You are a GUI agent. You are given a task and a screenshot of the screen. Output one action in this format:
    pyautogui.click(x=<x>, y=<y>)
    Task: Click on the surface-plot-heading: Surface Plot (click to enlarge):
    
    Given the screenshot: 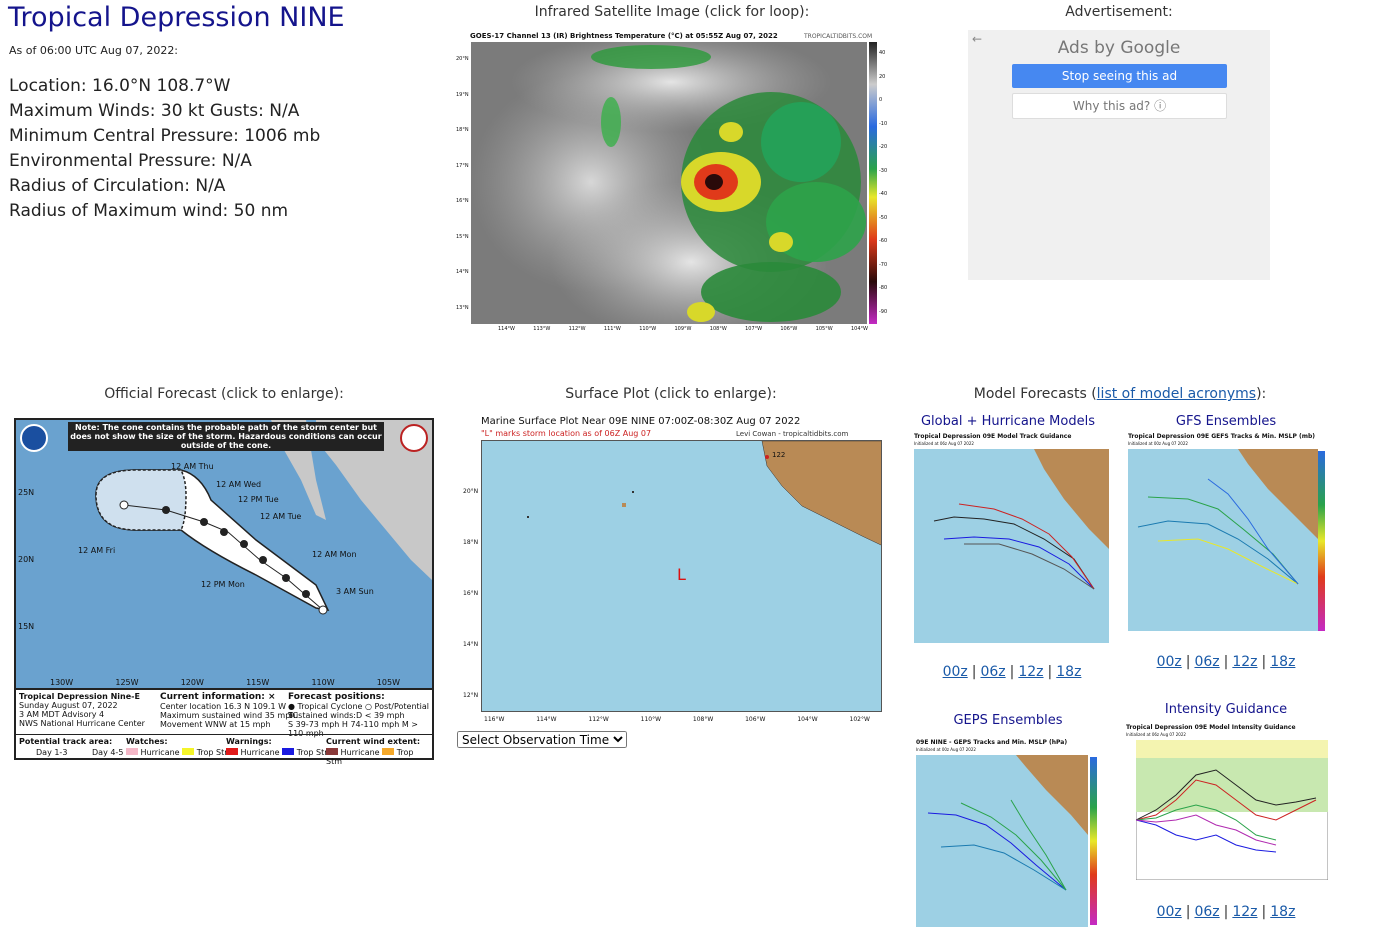 What is the action you would take?
    pyautogui.click(x=671, y=394)
    